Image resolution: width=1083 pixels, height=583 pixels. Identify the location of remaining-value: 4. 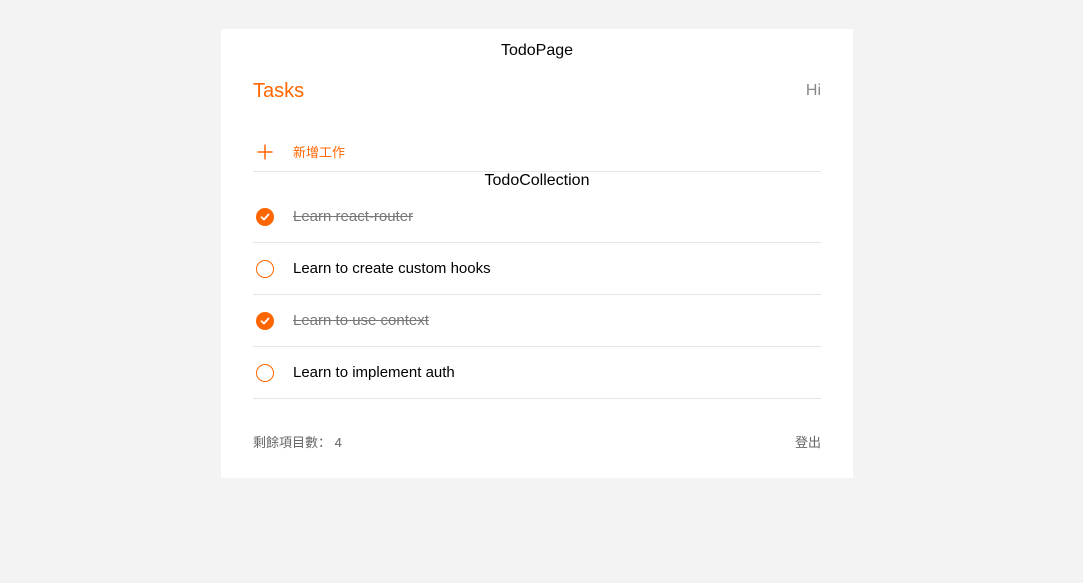
(338, 442).